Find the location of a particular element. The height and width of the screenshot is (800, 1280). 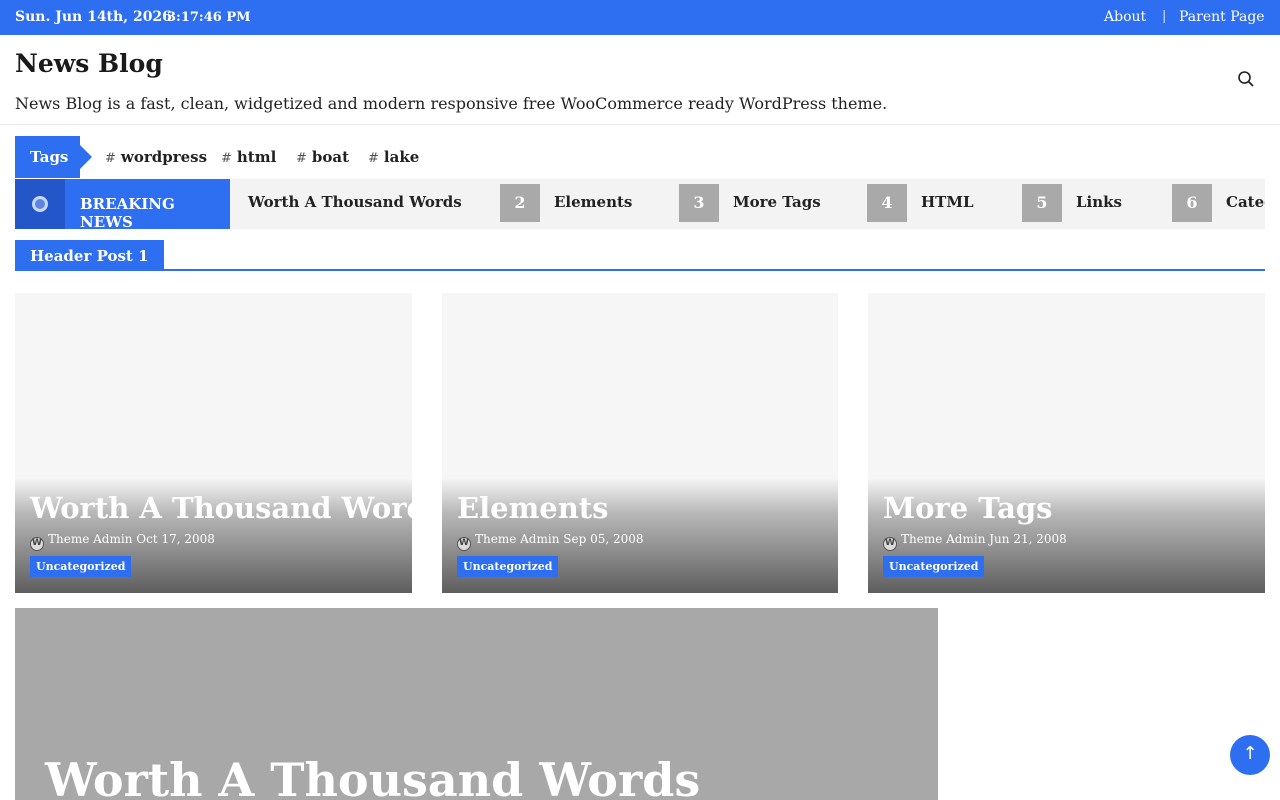

tag-label: wordpress is located at coordinates (164, 157).